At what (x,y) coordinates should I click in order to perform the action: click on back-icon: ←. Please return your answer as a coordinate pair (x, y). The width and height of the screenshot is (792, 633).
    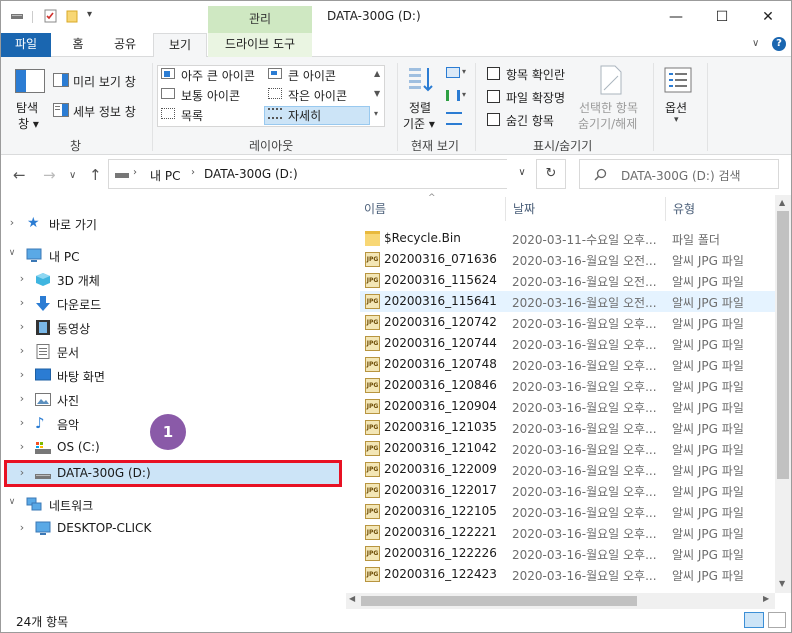
    Looking at the image, I should click on (19, 175).